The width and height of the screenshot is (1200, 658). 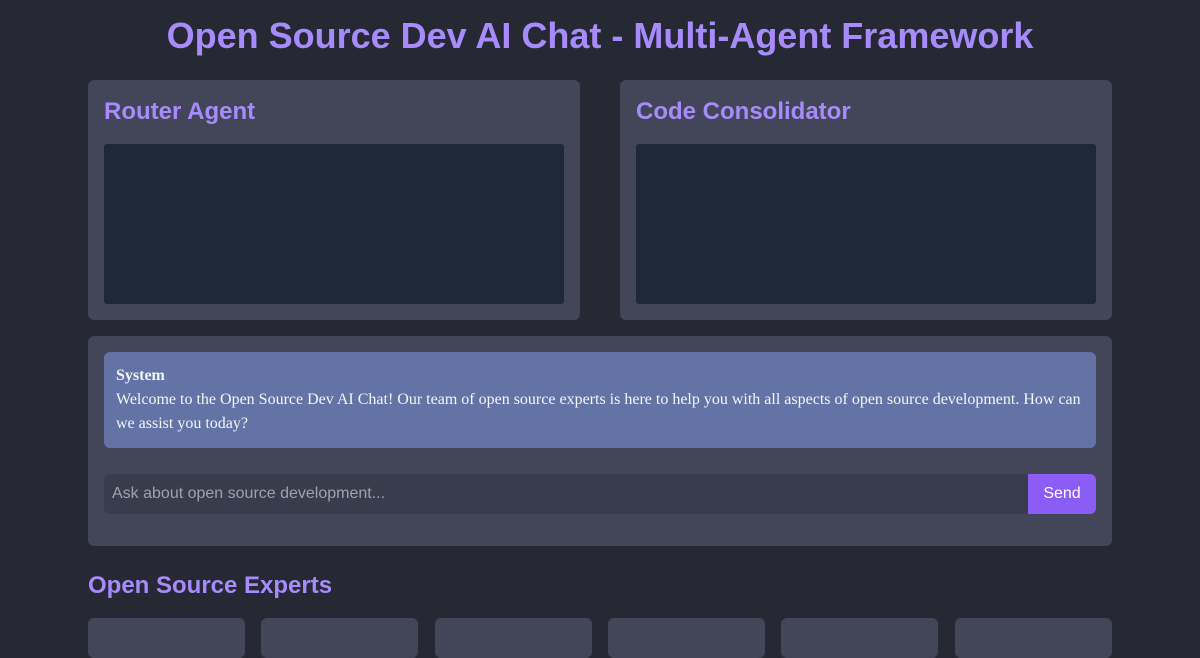 I want to click on code-consolidator-output, so click(x=866, y=224).